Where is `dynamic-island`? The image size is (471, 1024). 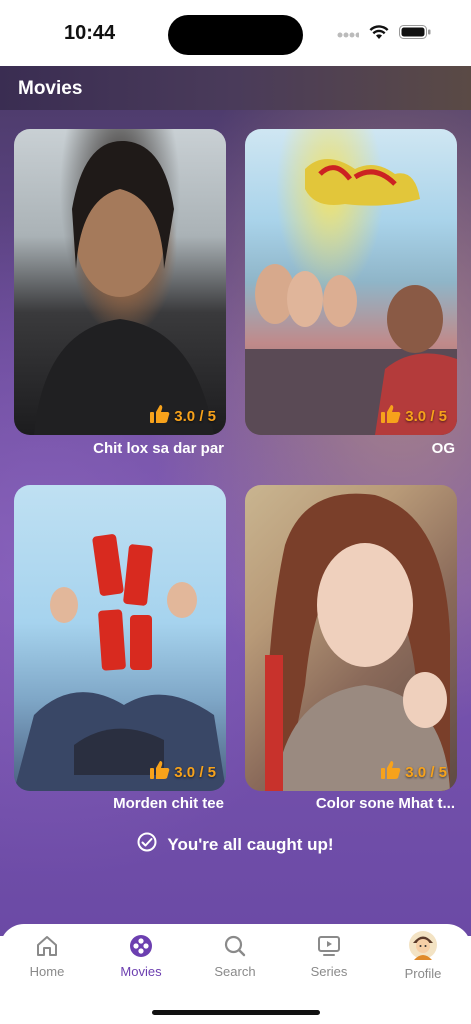
dynamic-island is located at coordinates (235, 35).